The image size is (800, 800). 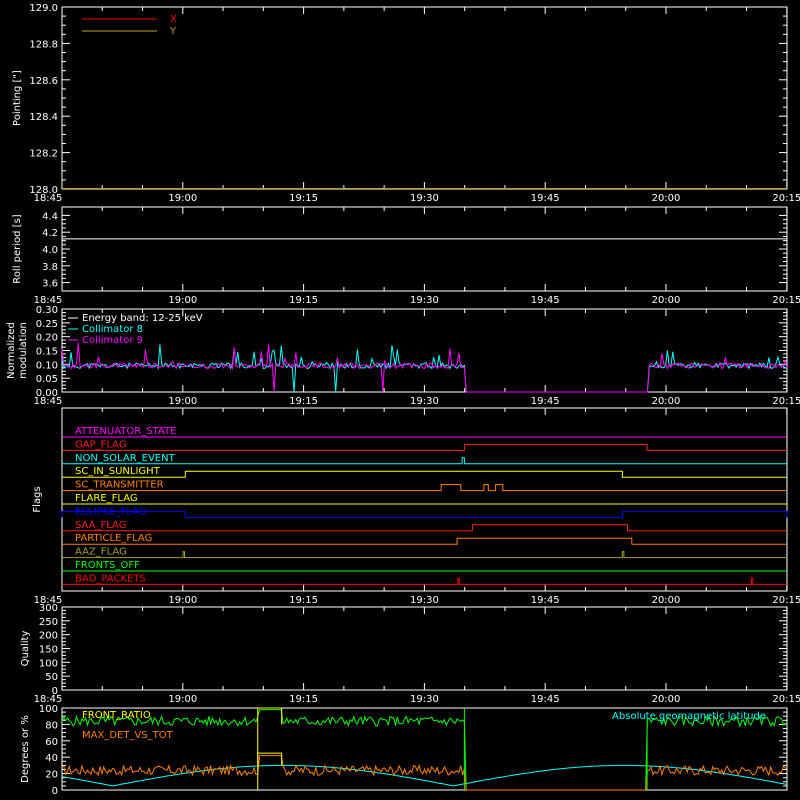 What do you see at coordinates (47, 393) in the screenshot?
I see `y-tick-label: 0.00` at bounding box center [47, 393].